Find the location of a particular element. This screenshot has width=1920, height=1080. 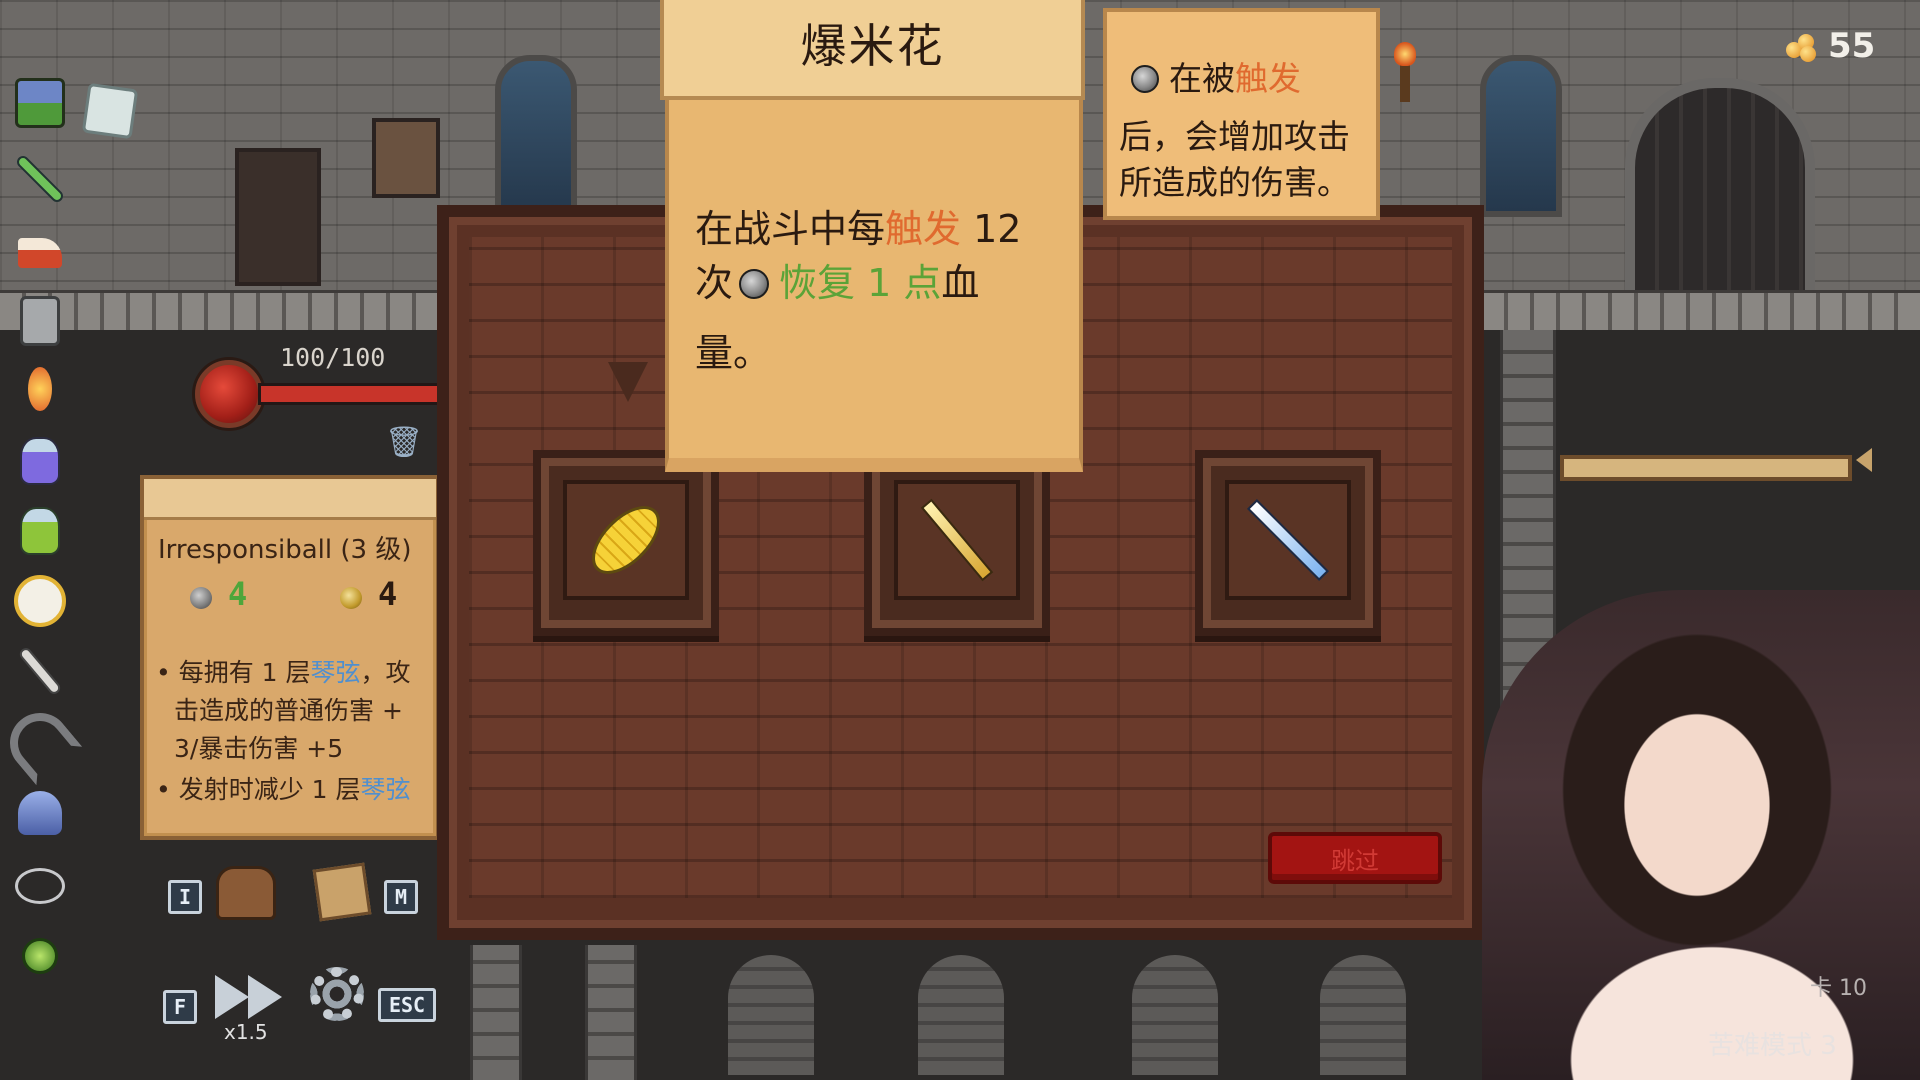

tooltip-title-card: 爆米花 is located at coordinates (872, 50).